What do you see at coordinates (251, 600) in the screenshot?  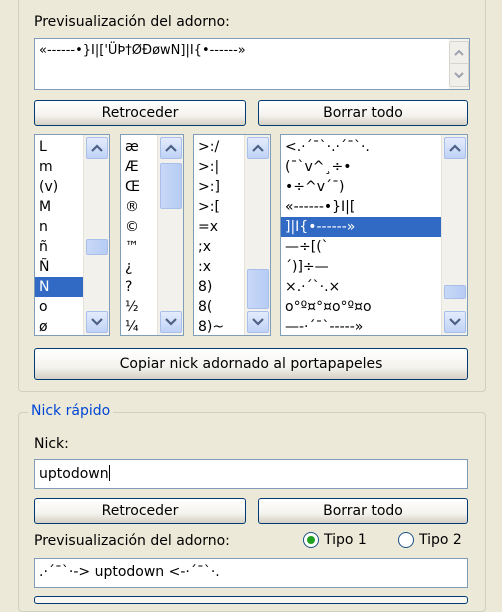 I see `next-button-edge` at bounding box center [251, 600].